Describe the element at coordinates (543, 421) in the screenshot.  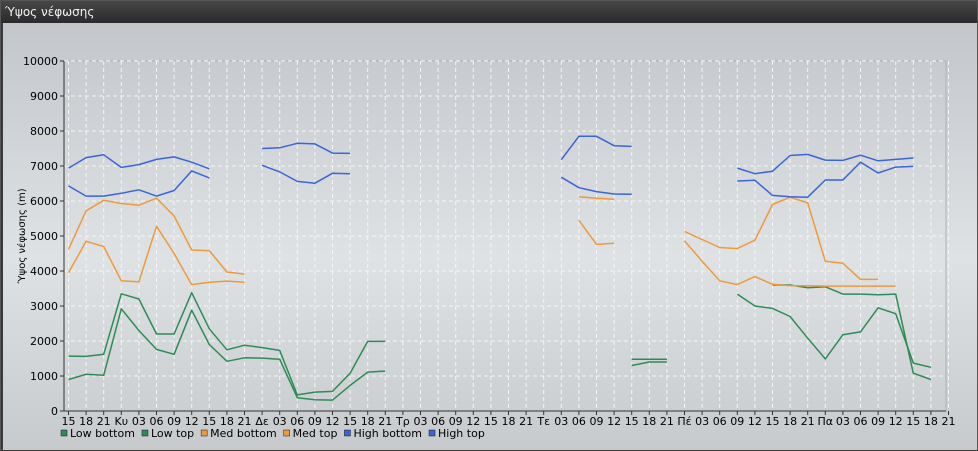
I see `x-tick-label: Τε` at that location.